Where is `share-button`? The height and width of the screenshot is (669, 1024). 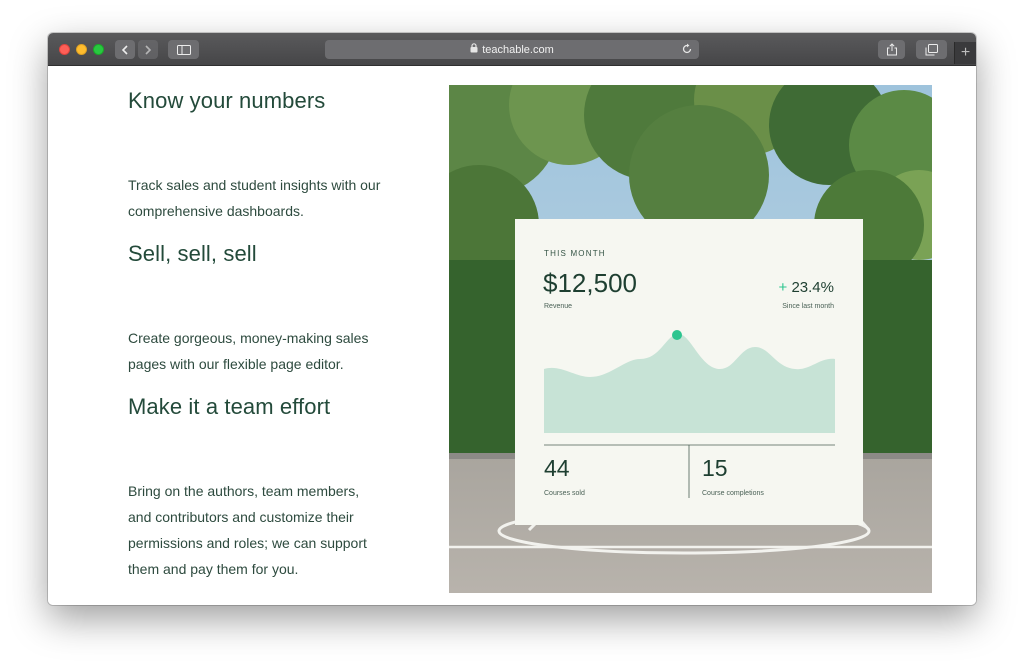
share-button is located at coordinates (891, 49).